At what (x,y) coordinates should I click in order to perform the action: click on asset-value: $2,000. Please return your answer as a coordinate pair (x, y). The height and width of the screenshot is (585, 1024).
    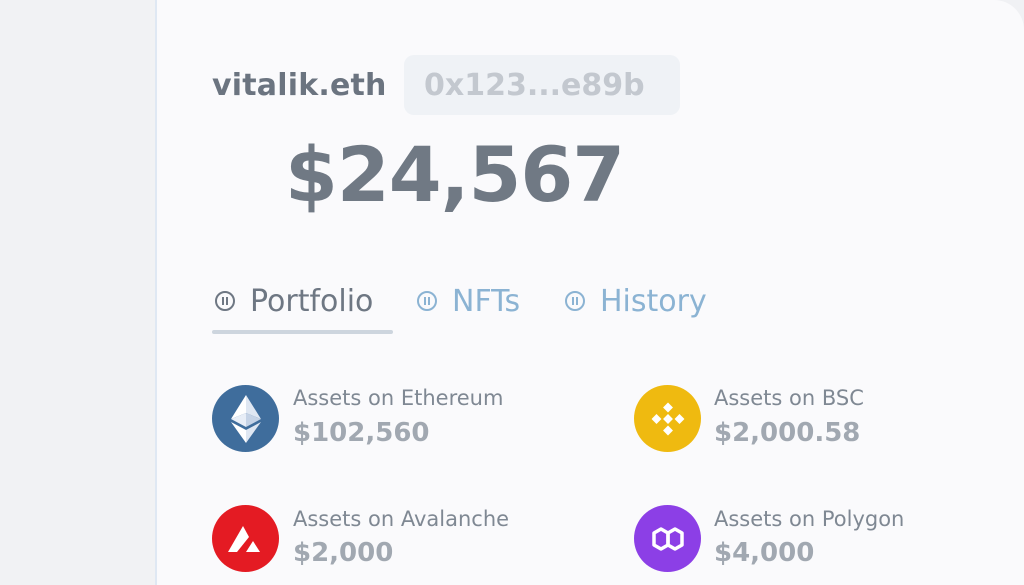
    Looking at the image, I should click on (343, 553).